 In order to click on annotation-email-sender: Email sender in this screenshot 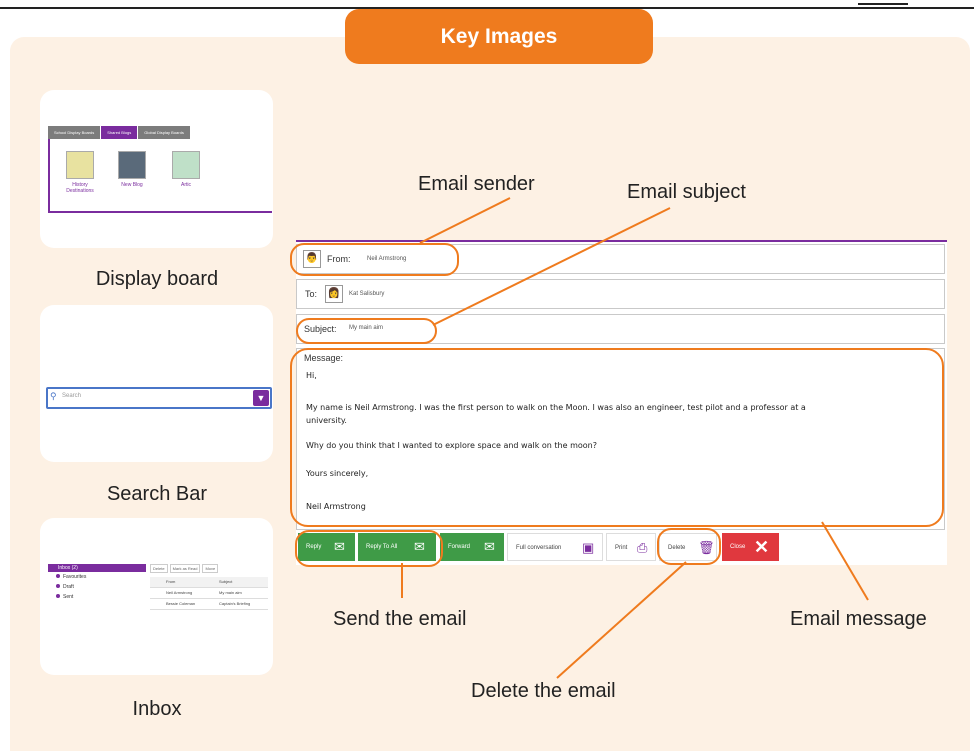, I will do `click(476, 184)`.